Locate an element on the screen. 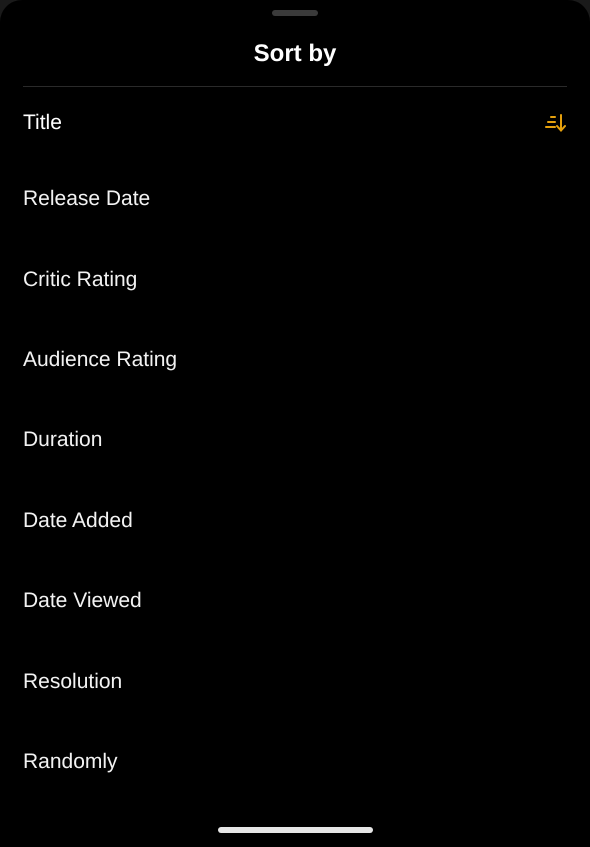 The width and height of the screenshot is (590, 847). sort-option: Resolution is located at coordinates (72, 682).